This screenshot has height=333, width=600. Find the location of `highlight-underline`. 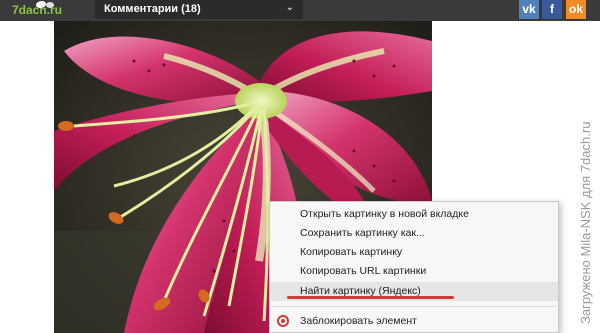

highlight-underline is located at coordinates (370, 297).